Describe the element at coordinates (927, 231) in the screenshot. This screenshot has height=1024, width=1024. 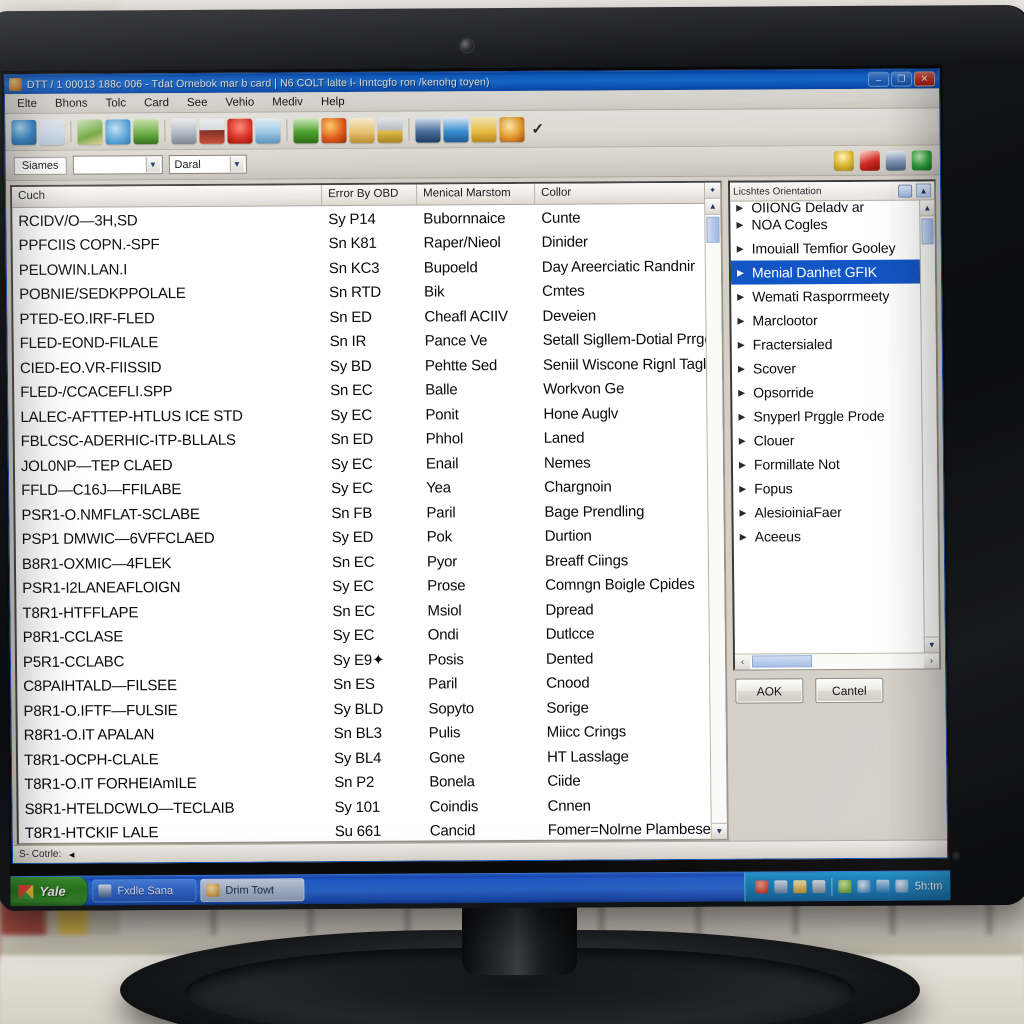
I see `tree-scroll-thumb` at that location.